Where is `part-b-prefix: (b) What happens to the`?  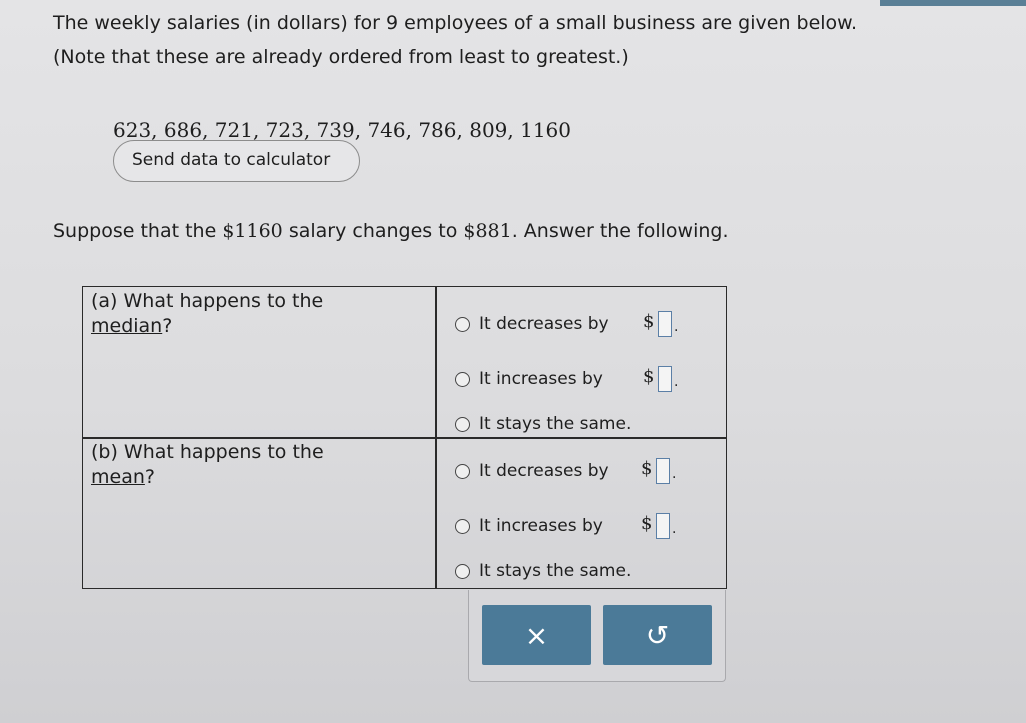
part-b-prefix: (b) What happens to the is located at coordinates (207, 452).